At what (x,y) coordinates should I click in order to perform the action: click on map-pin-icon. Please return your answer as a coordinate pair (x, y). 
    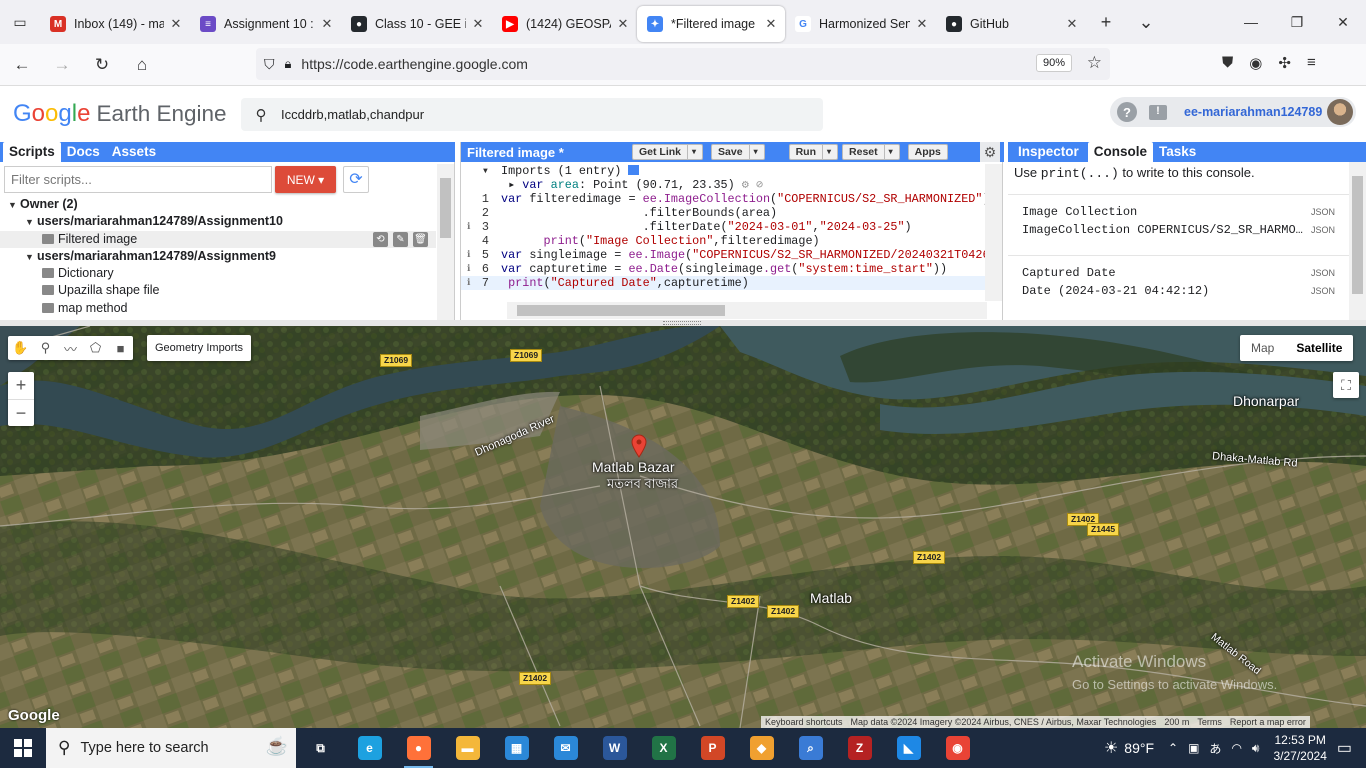
    Looking at the image, I should click on (639, 446).